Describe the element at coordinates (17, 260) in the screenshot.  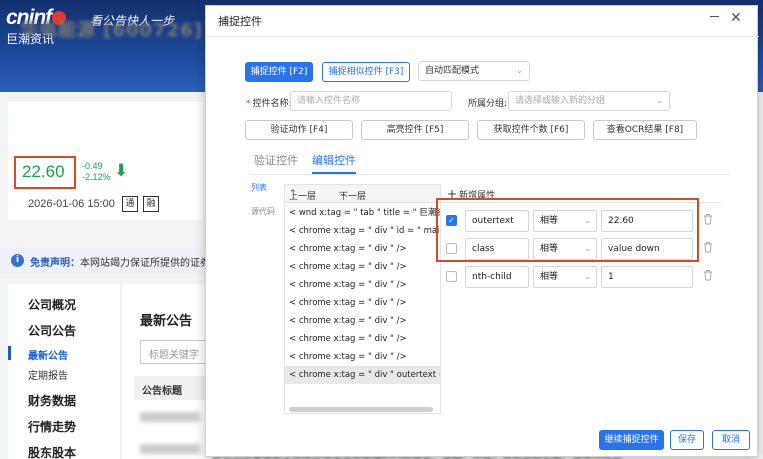
I see `info-icon: i` at that location.